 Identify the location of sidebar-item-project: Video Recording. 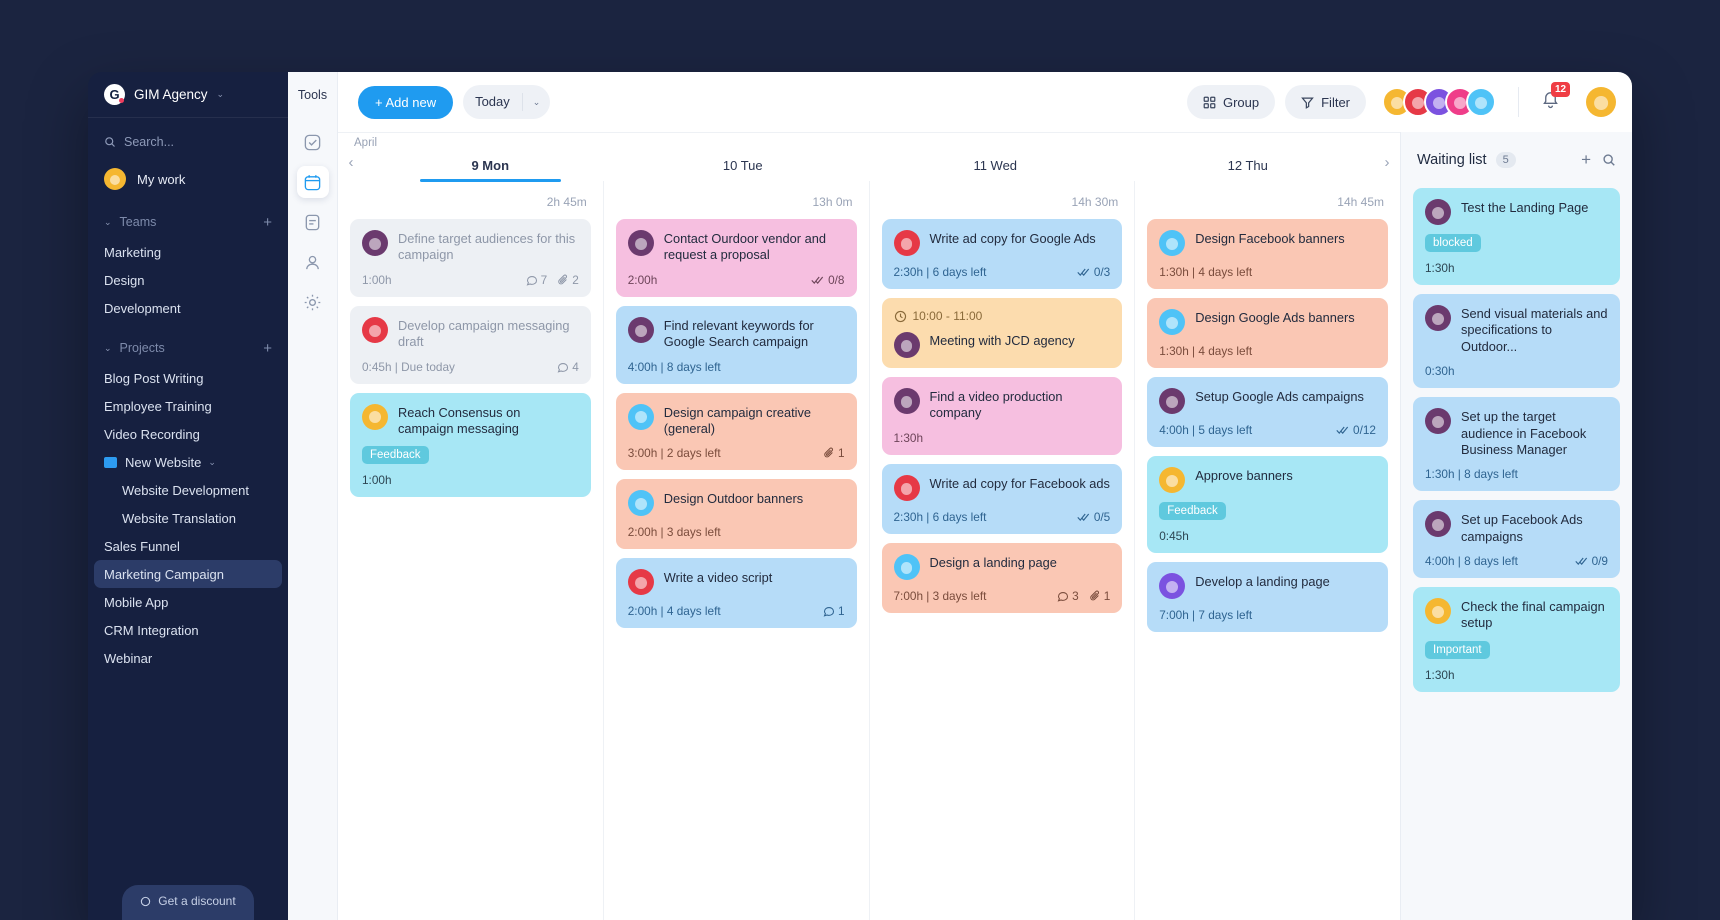
(188, 434).